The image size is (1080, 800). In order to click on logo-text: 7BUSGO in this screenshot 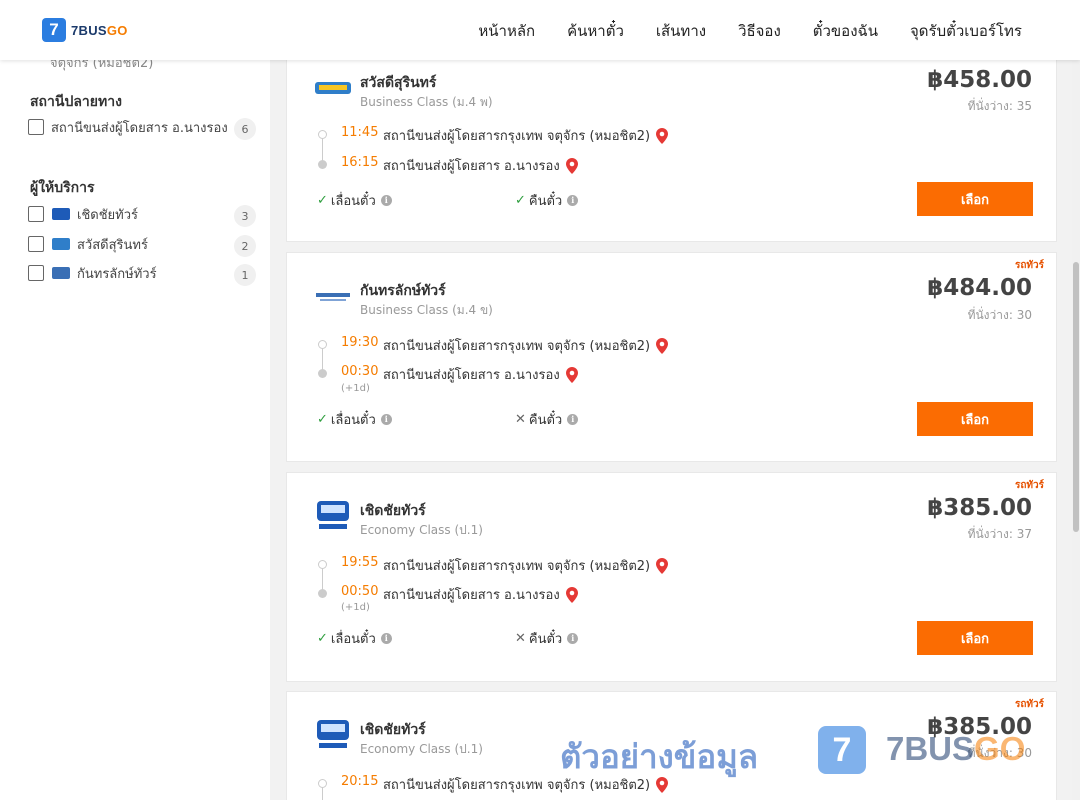, I will do `click(99, 30)`.